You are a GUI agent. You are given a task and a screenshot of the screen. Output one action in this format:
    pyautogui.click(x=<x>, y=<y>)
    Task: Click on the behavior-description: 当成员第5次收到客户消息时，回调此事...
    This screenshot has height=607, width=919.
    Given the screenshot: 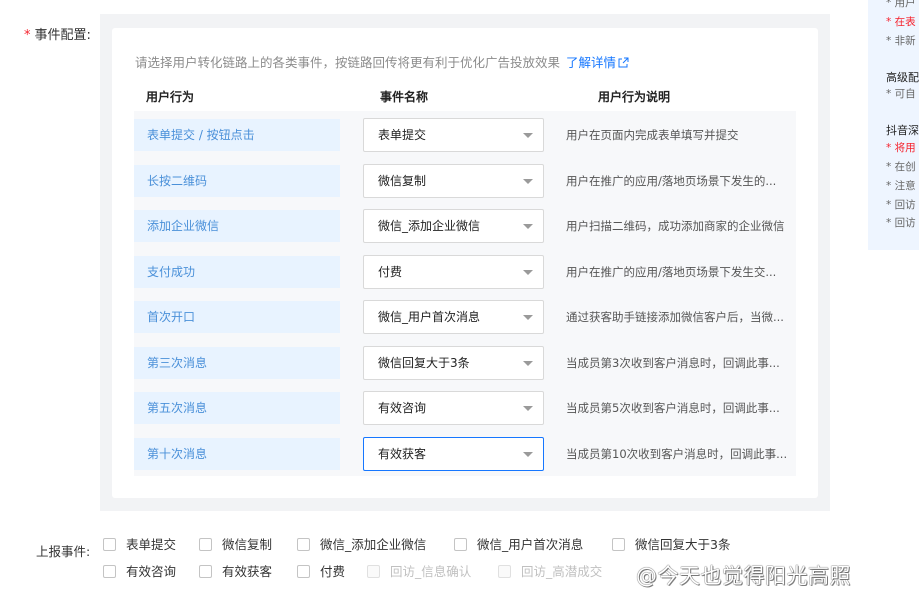 What is the action you would take?
    pyautogui.click(x=673, y=408)
    